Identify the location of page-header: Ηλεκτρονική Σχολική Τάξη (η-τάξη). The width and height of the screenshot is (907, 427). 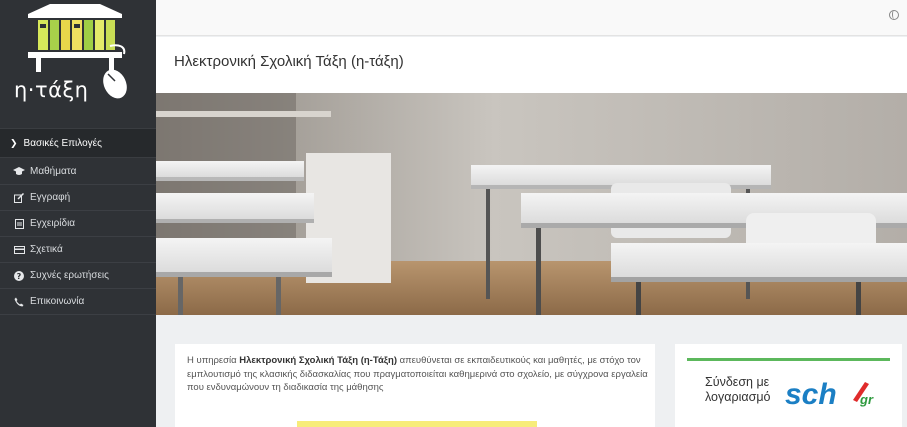
(531, 65).